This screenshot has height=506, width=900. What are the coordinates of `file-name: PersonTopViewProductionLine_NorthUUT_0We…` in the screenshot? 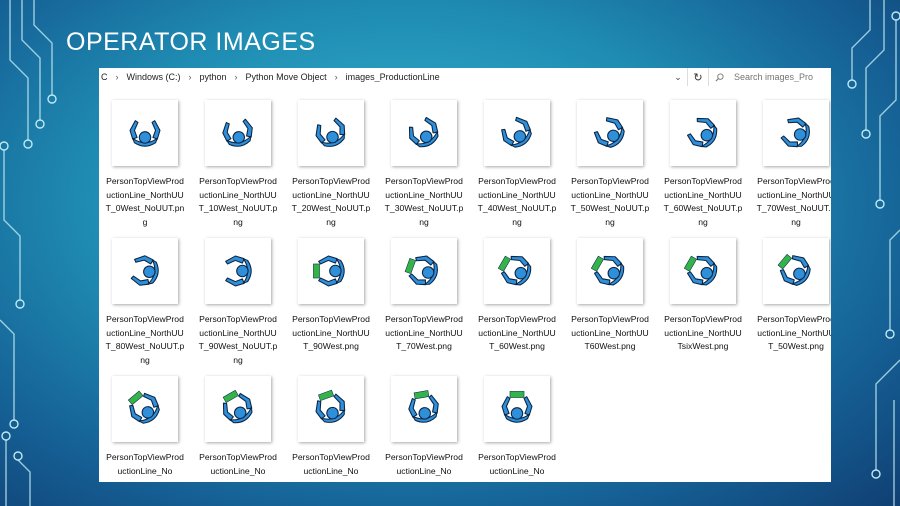 It's located at (145, 201).